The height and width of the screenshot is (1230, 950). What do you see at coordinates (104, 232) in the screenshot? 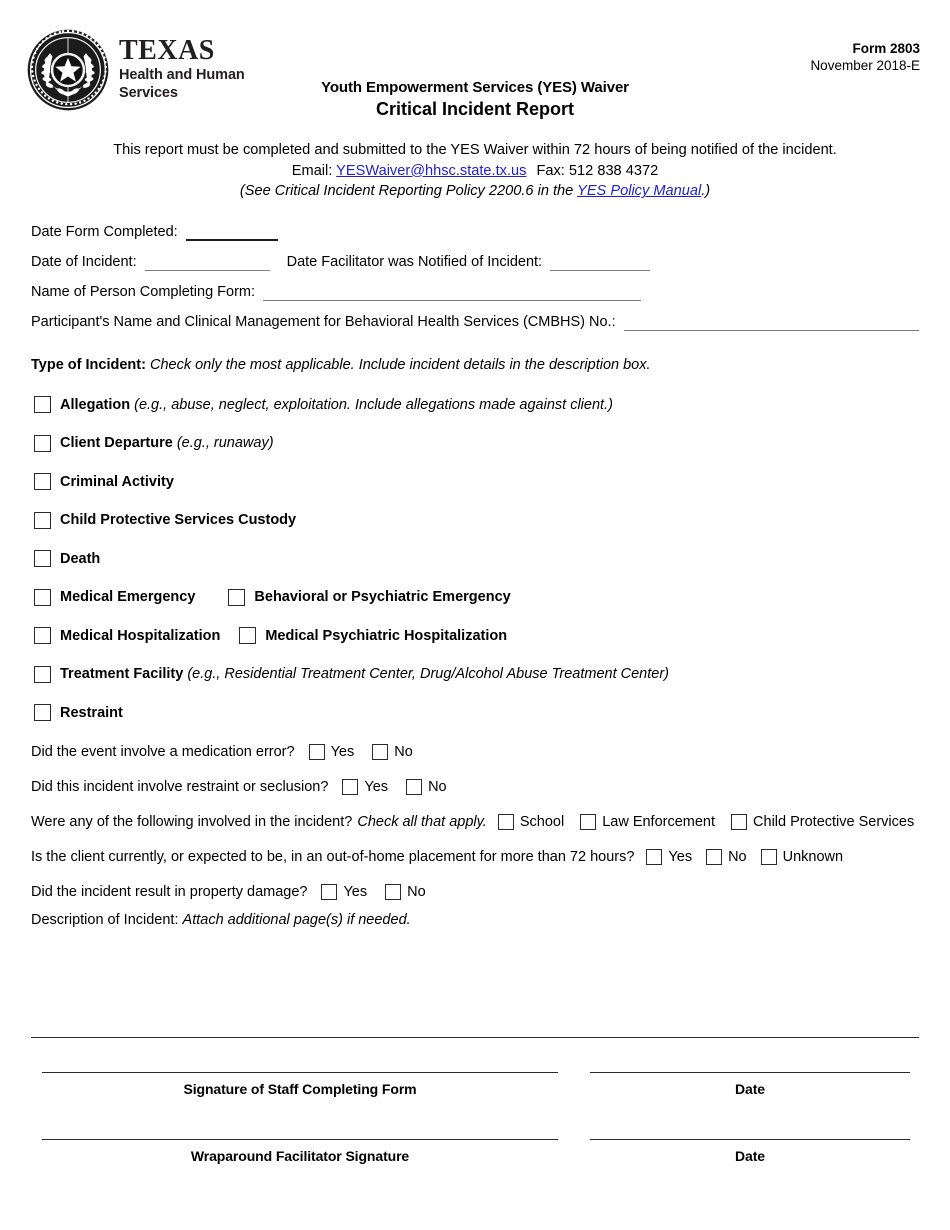
I see `date-form-completed-label: Date Form Completed:` at bounding box center [104, 232].